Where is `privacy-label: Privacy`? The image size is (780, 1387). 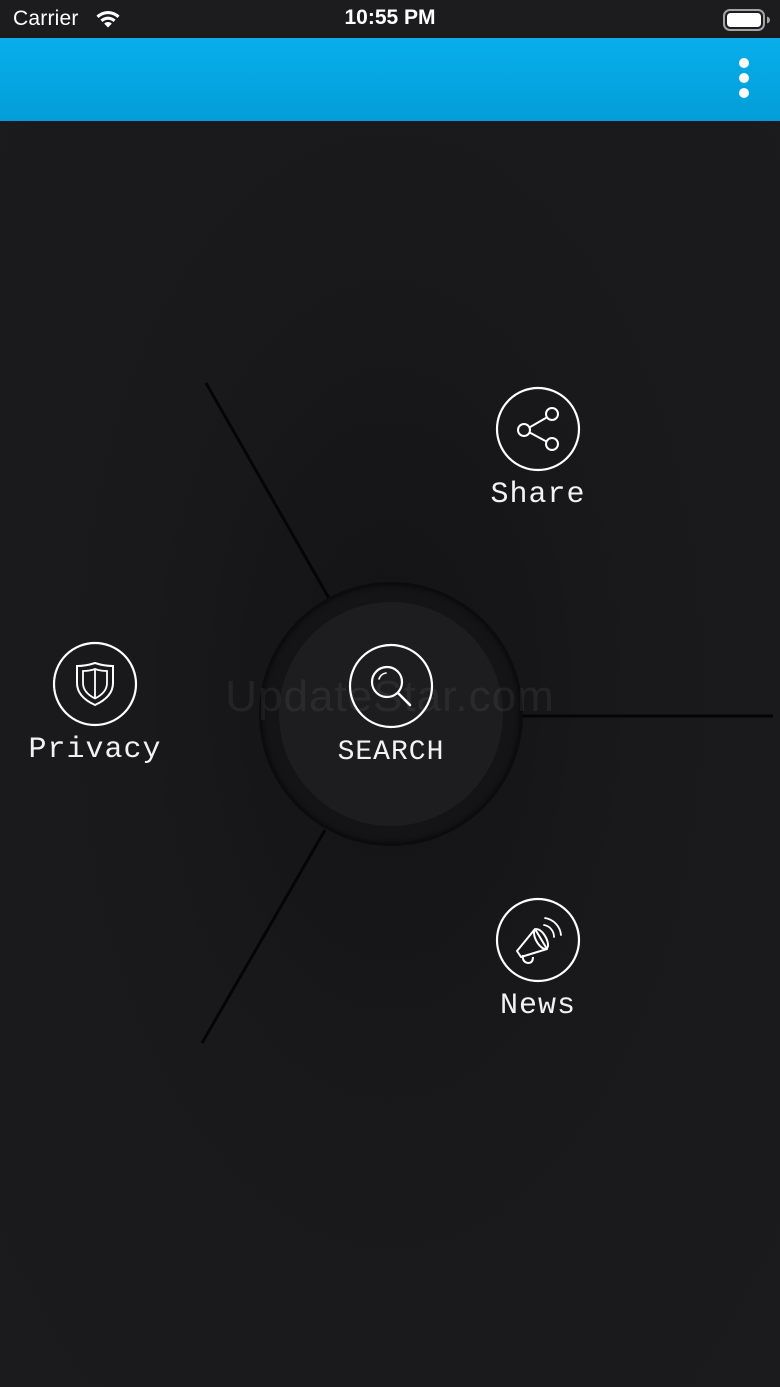 privacy-label: Privacy is located at coordinates (95, 750).